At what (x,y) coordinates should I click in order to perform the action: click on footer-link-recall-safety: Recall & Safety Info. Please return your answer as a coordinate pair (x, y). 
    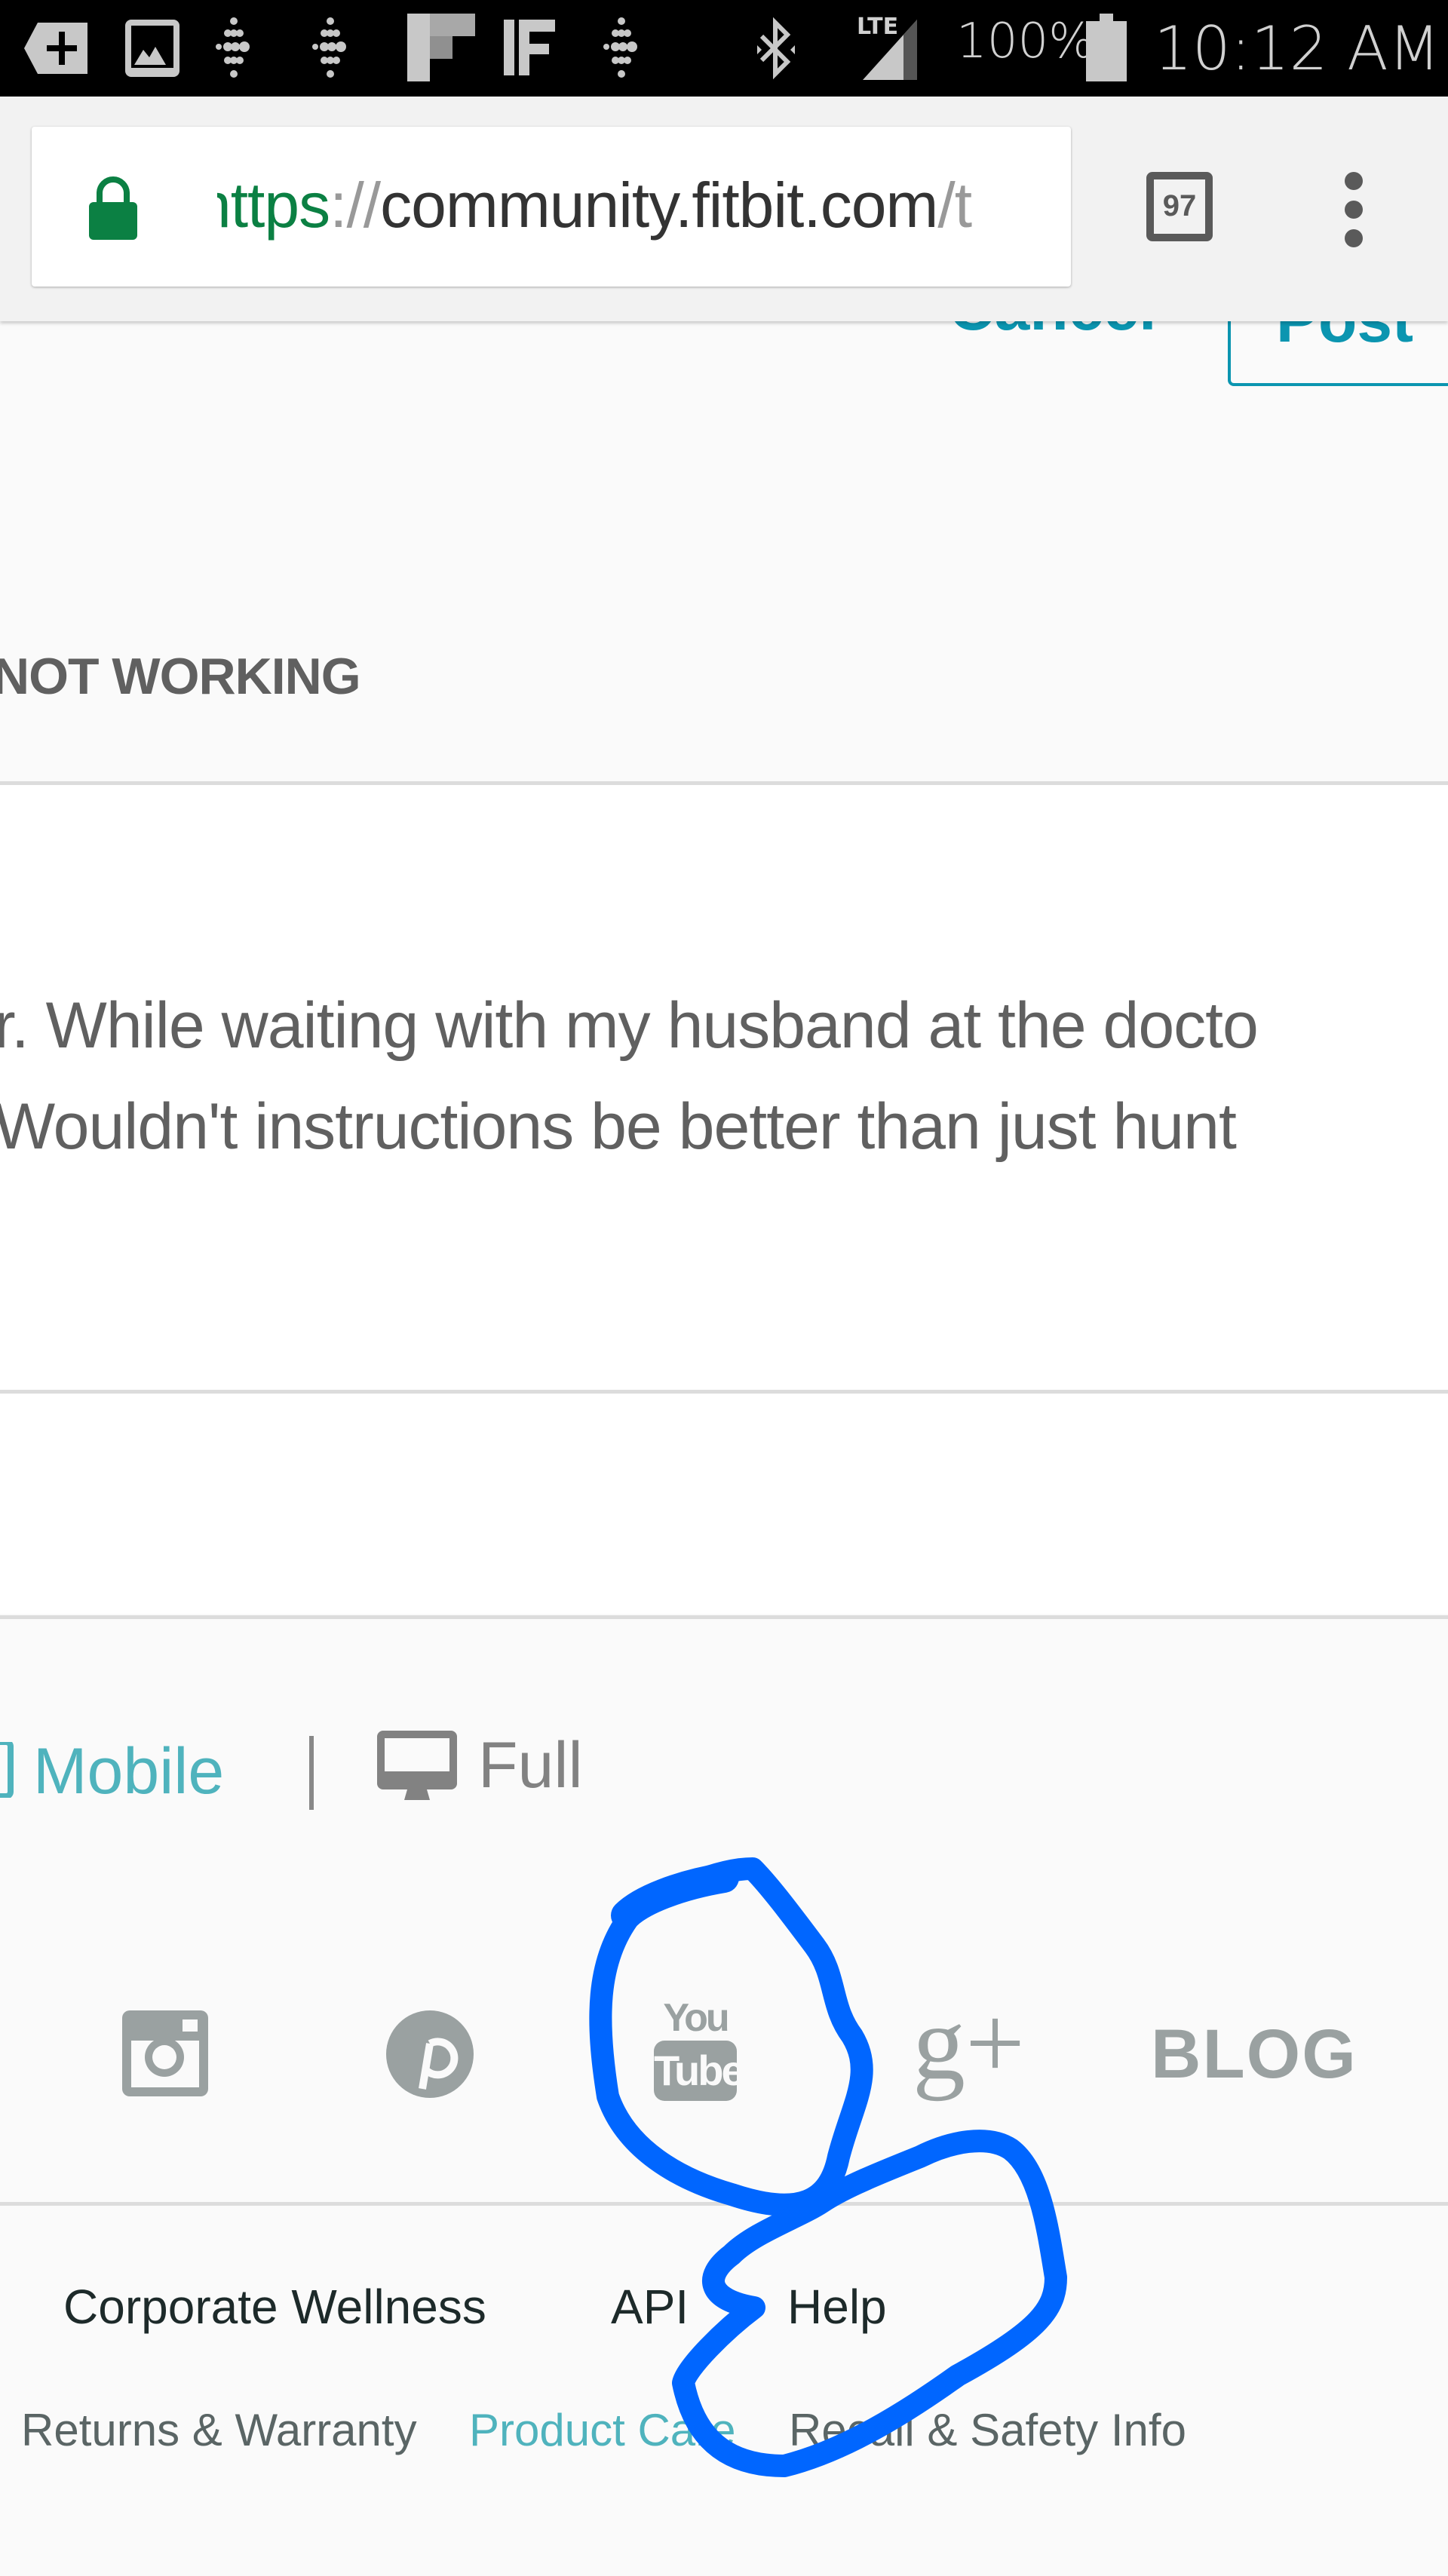
    Looking at the image, I should click on (987, 2430).